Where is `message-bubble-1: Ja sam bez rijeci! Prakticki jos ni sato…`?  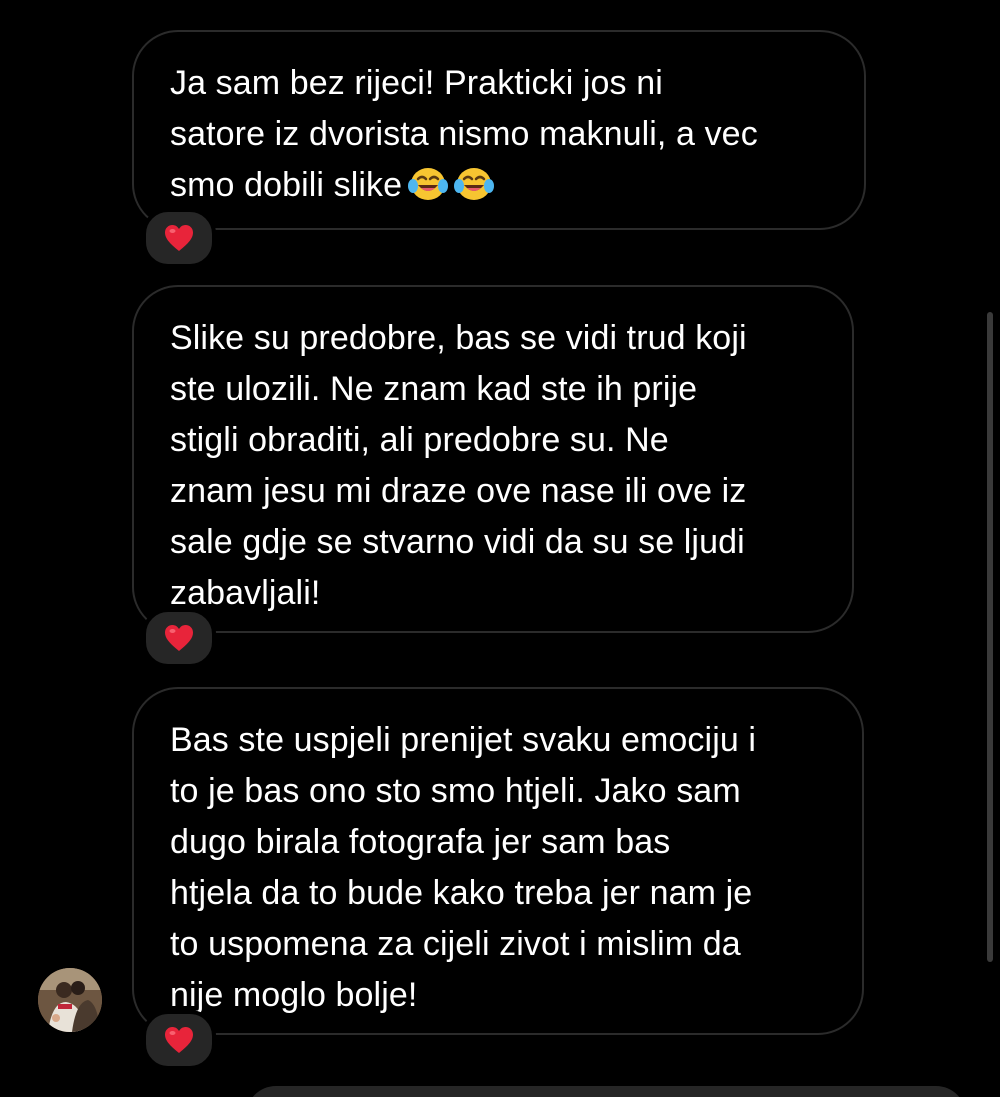 message-bubble-1: Ja sam bez rijeci! Prakticki jos ni sato… is located at coordinates (499, 130).